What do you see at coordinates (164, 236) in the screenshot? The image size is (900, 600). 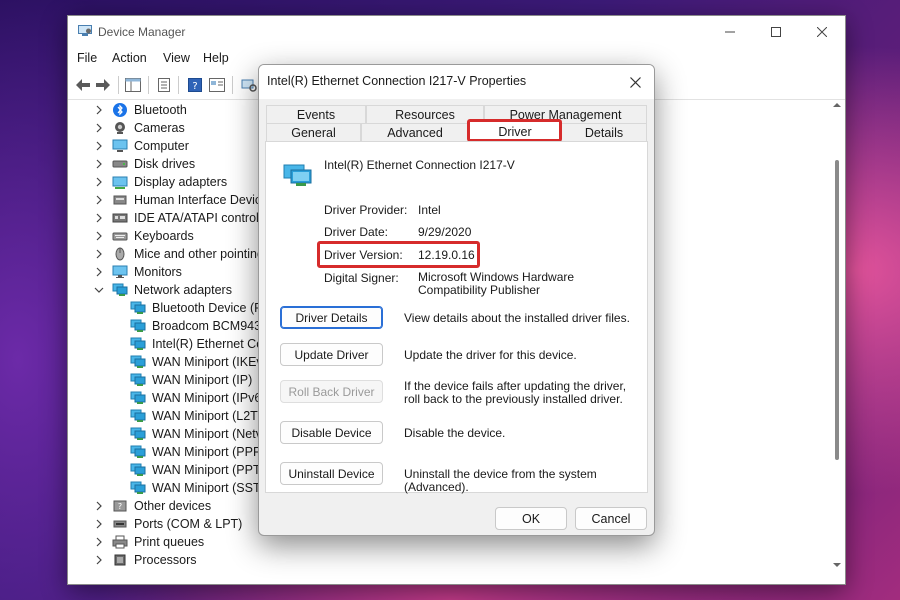 I see `tree-item-label: Keyboards` at bounding box center [164, 236].